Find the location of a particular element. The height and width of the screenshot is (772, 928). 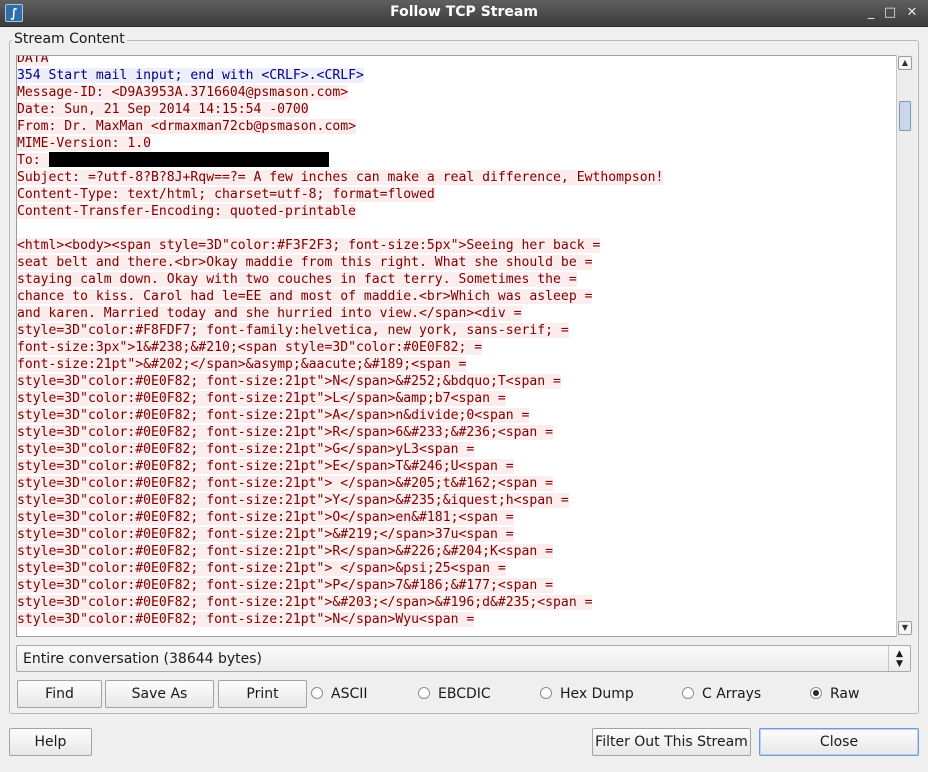

find-button: Find is located at coordinates (59, 694).